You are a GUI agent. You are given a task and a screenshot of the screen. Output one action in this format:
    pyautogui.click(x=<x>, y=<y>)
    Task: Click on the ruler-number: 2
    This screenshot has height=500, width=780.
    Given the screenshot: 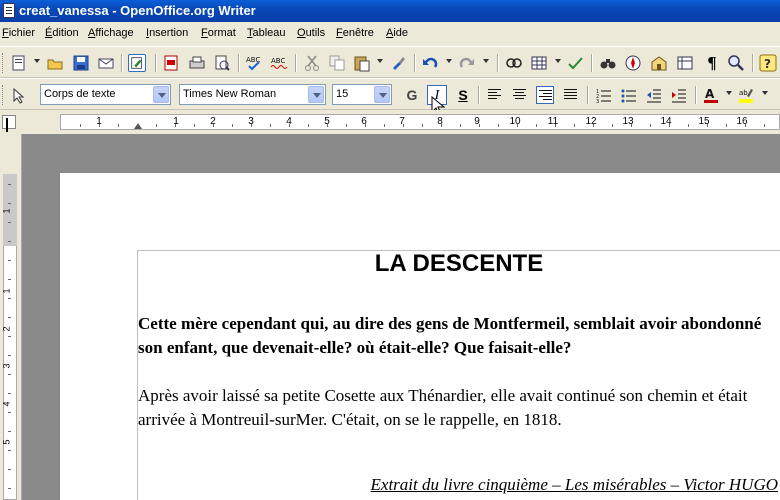 What is the action you would take?
    pyautogui.click(x=6, y=329)
    